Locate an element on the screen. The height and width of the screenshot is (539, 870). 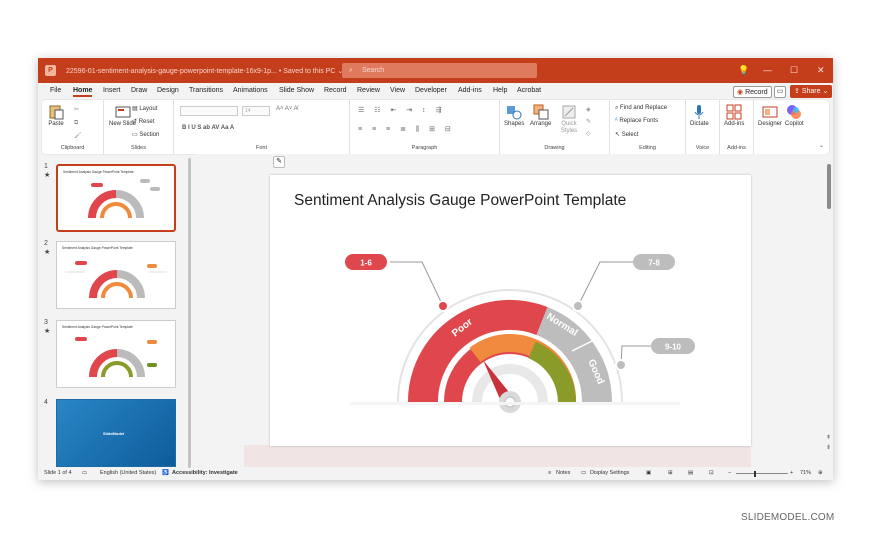
previous-slide-icon: ⇞ is located at coordinates (828, 437).